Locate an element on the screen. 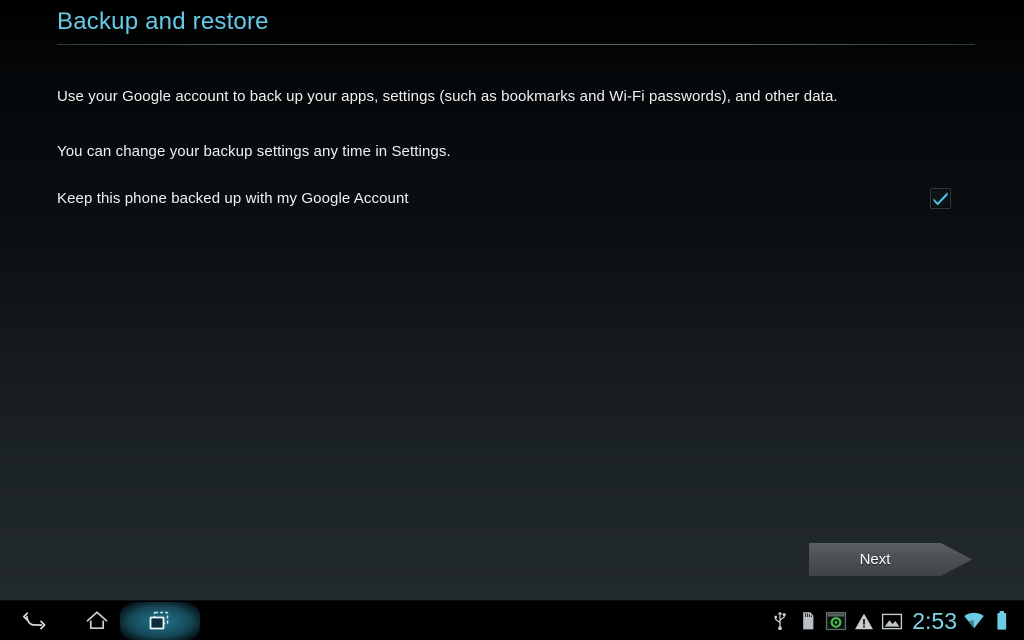 This screenshot has width=1024, height=640. next-button-label: Next is located at coordinates (875, 559).